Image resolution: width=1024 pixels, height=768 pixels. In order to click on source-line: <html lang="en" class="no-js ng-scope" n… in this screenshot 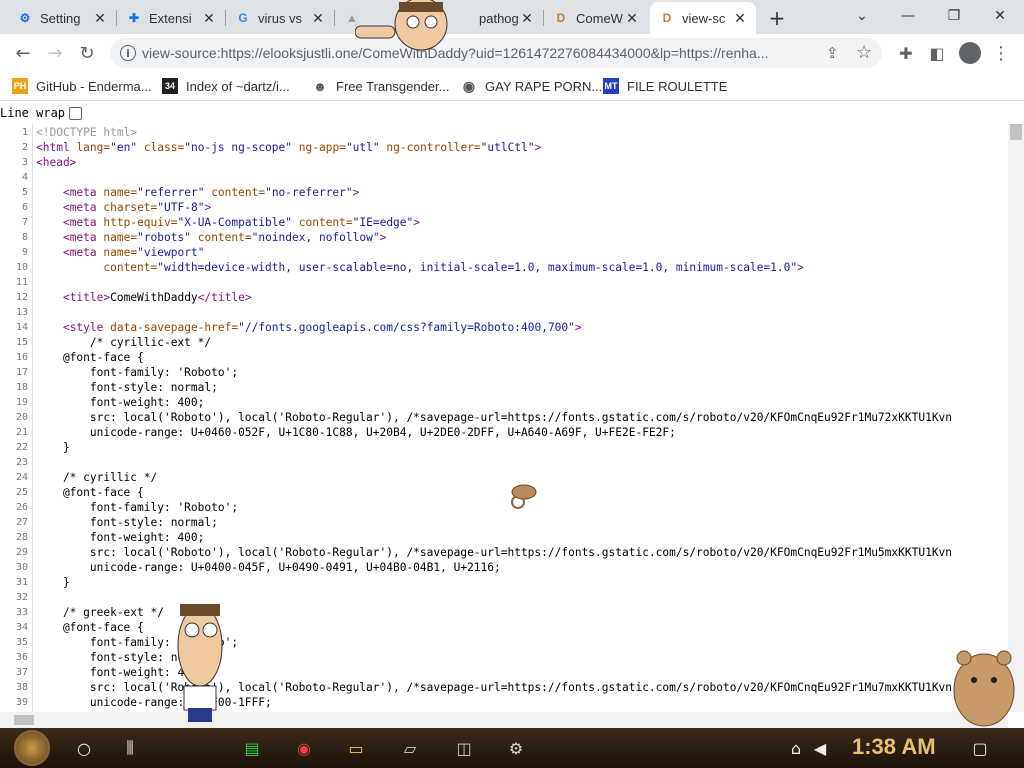, I will do `click(289, 147)`.